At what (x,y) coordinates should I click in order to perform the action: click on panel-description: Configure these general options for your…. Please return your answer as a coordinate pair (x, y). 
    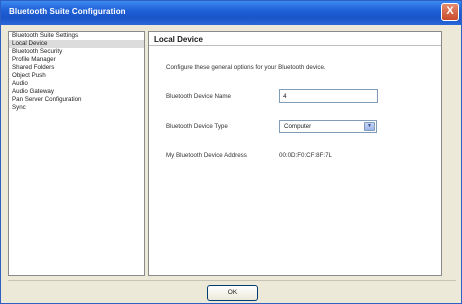
    Looking at the image, I should click on (246, 67).